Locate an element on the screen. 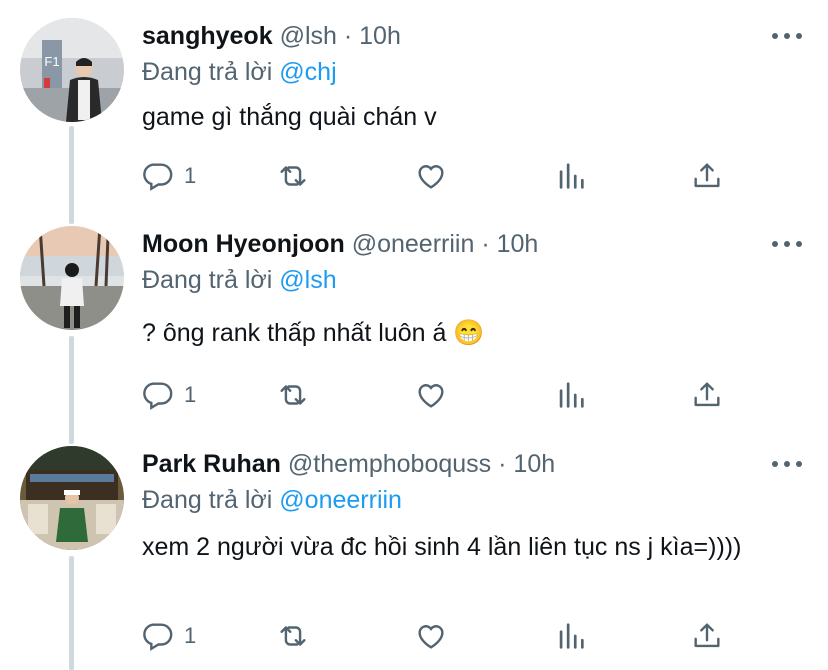  reply-context: Đang trả lời @oneerriin is located at coordinates (272, 500).